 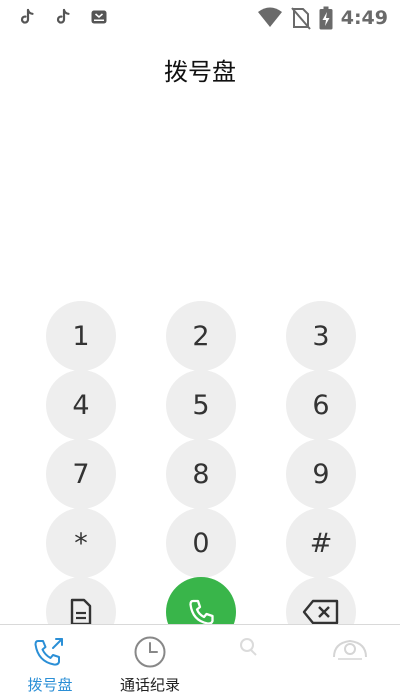 I want to click on clock-time: 4:49, so click(x=364, y=18).